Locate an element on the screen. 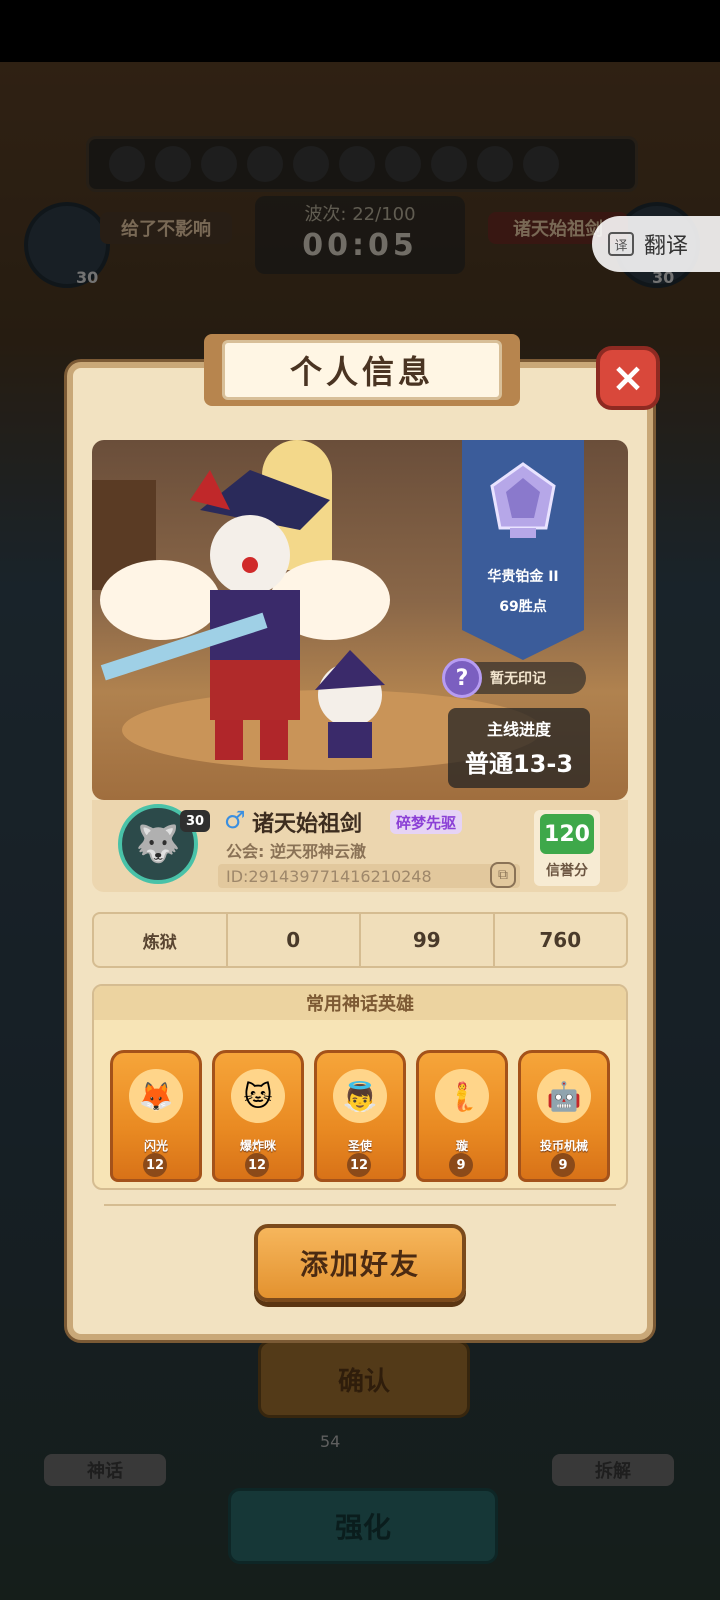  translate-icon: 译 is located at coordinates (621, 244).